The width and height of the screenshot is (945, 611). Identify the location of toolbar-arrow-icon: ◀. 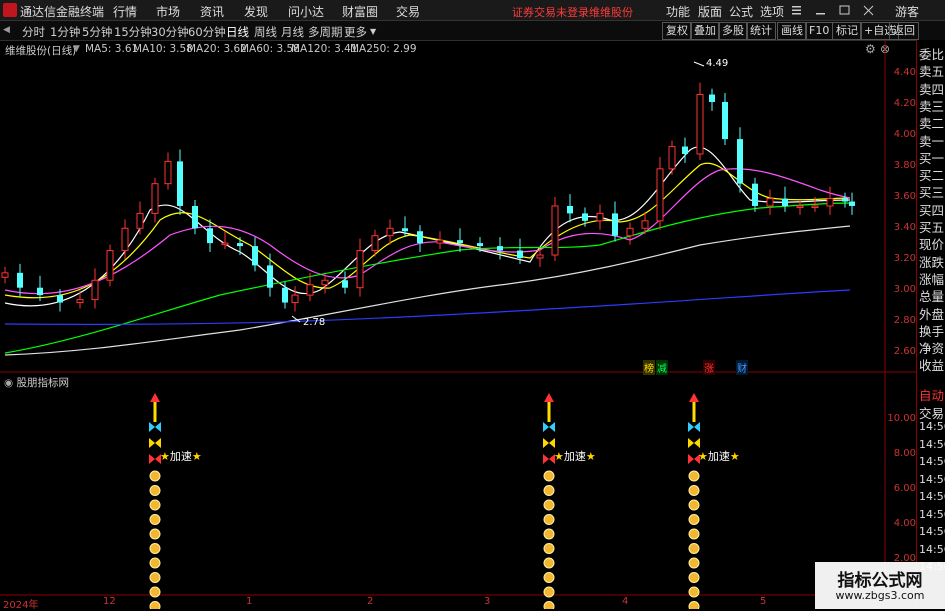
(6, 30).